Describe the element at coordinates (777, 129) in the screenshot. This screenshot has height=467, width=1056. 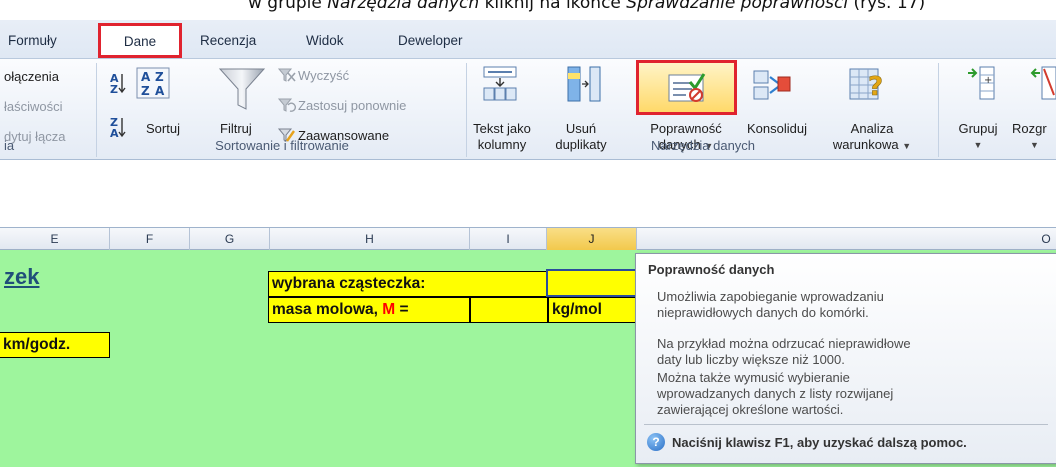
I see `consolidate-label: Konsoliduj` at that location.